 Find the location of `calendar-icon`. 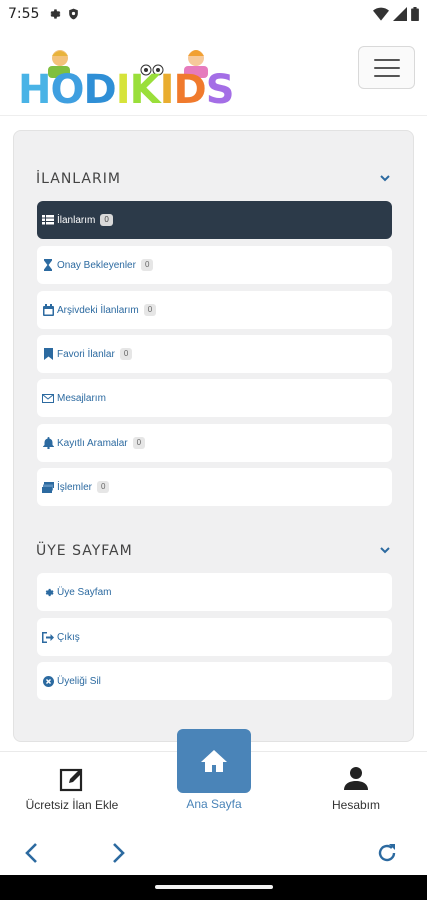

calendar-icon is located at coordinates (48, 310).